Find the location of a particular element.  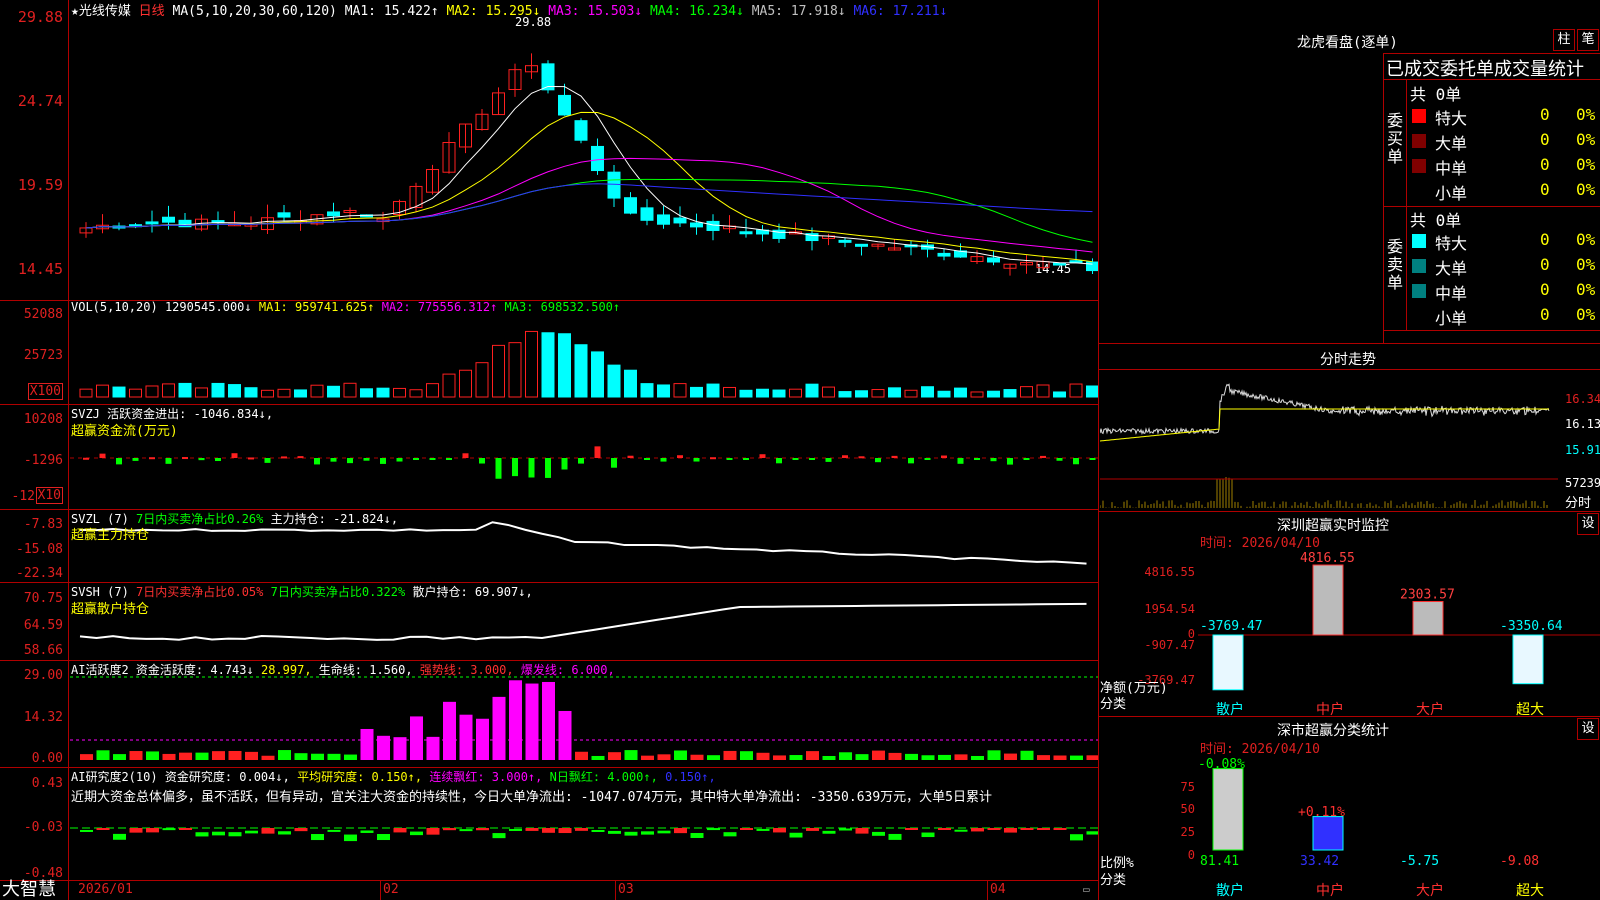

brand-logo: 大智慧 is located at coordinates (29, 889).